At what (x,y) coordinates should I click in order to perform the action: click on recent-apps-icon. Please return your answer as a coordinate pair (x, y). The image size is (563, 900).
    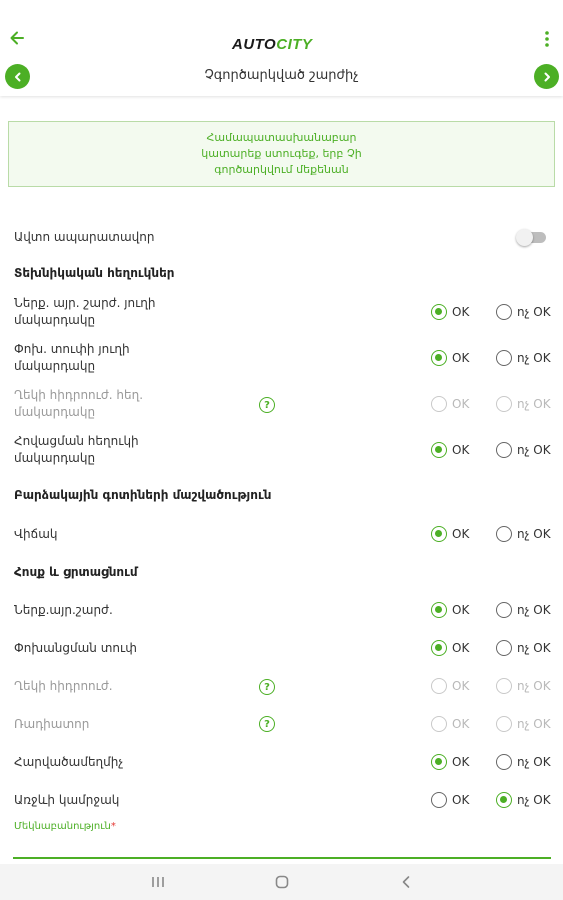
    Looking at the image, I should click on (158, 882).